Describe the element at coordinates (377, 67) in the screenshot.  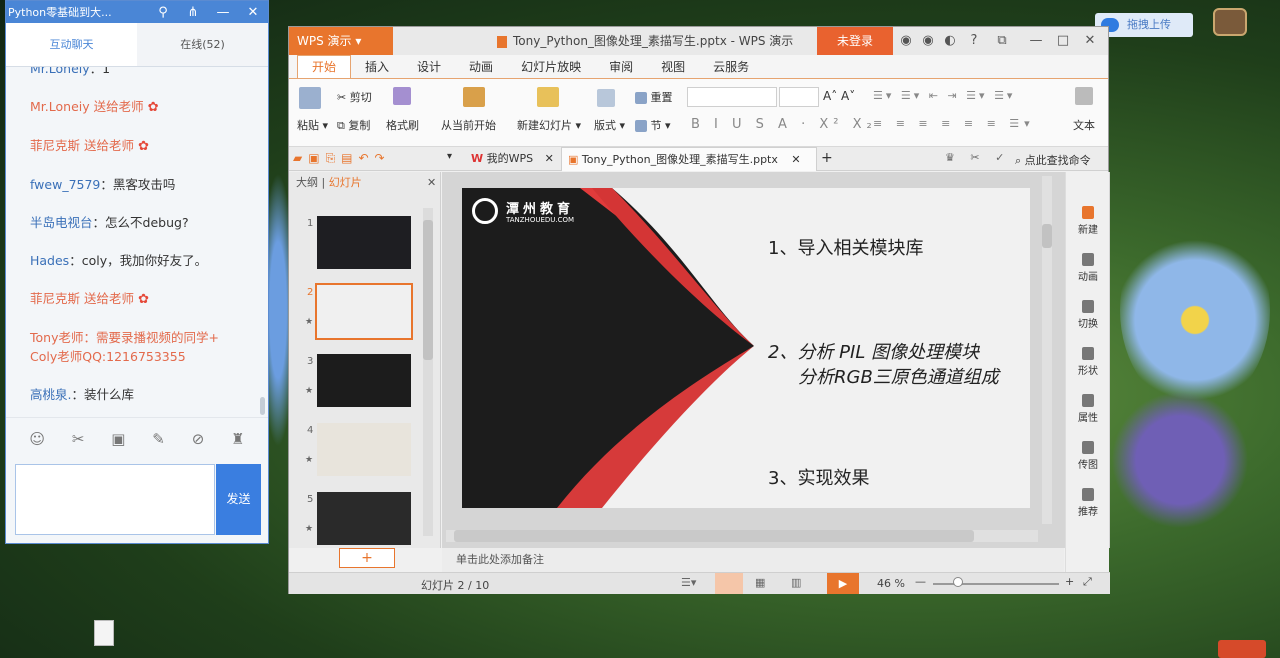
I see `ribbon-tab: 插入` at that location.